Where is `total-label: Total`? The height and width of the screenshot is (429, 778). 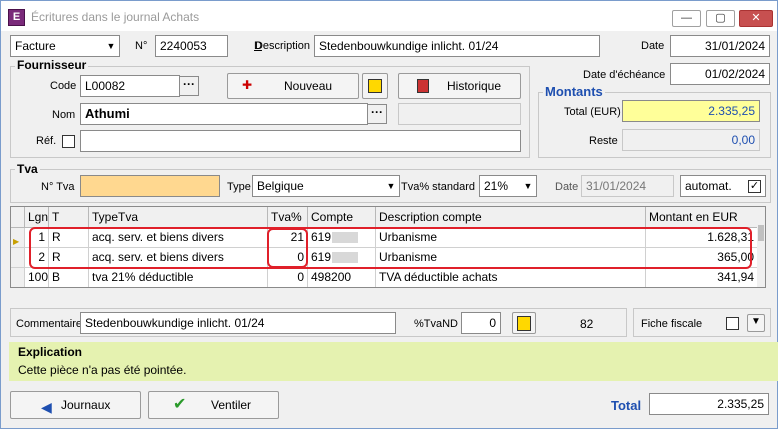
total-label: Total is located at coordinates (626, 405).